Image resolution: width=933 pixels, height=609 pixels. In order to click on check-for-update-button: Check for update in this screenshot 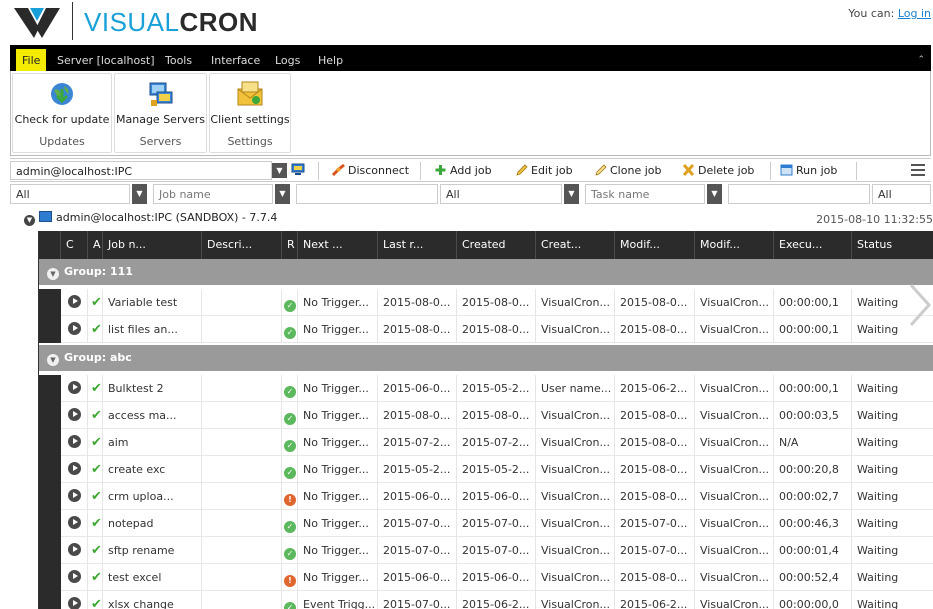, I will do `click(62, 102)`.